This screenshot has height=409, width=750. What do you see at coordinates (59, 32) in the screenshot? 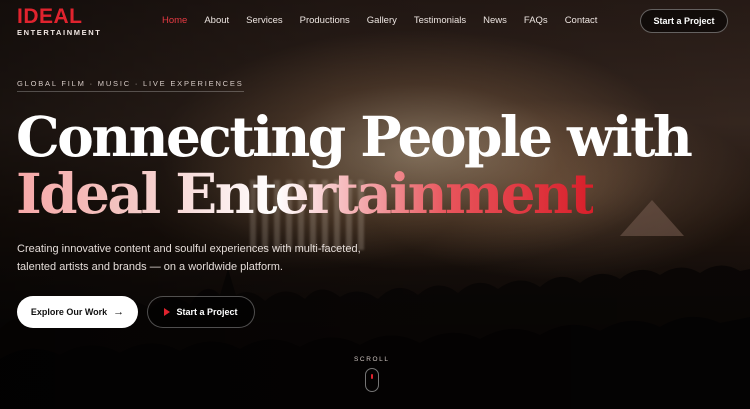
I see `logo-subtitle: ENTERTAINMENT` at bounding box center [59, 32].